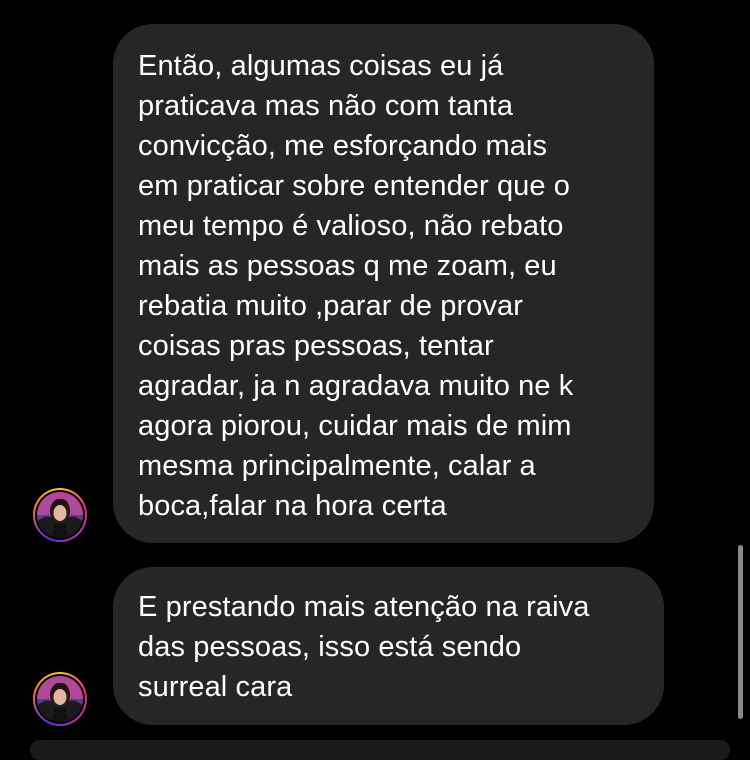  Describe the element at coordinates (740, 632) in the screenshot. I see `scrollbar` at that location.